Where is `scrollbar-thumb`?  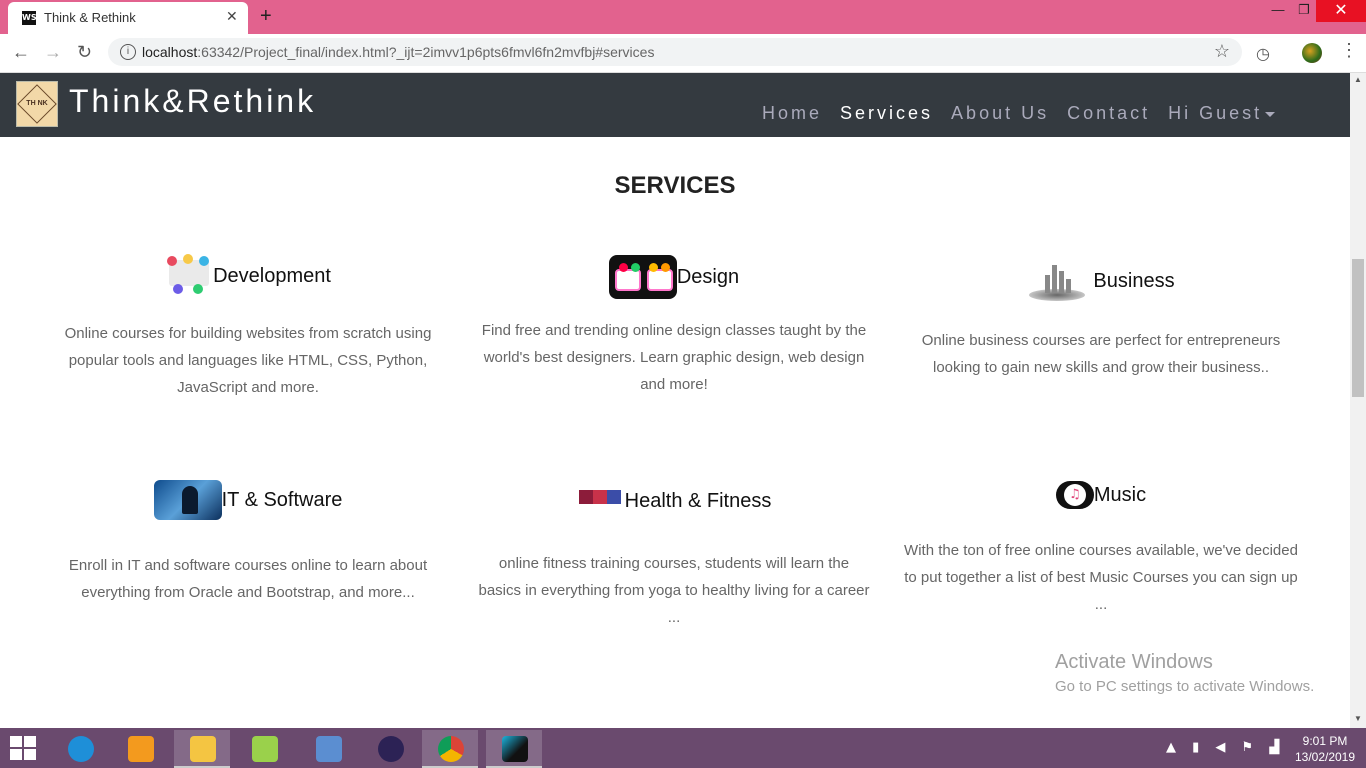 scrollbar-thumb is located at coordinates (1358, 328).